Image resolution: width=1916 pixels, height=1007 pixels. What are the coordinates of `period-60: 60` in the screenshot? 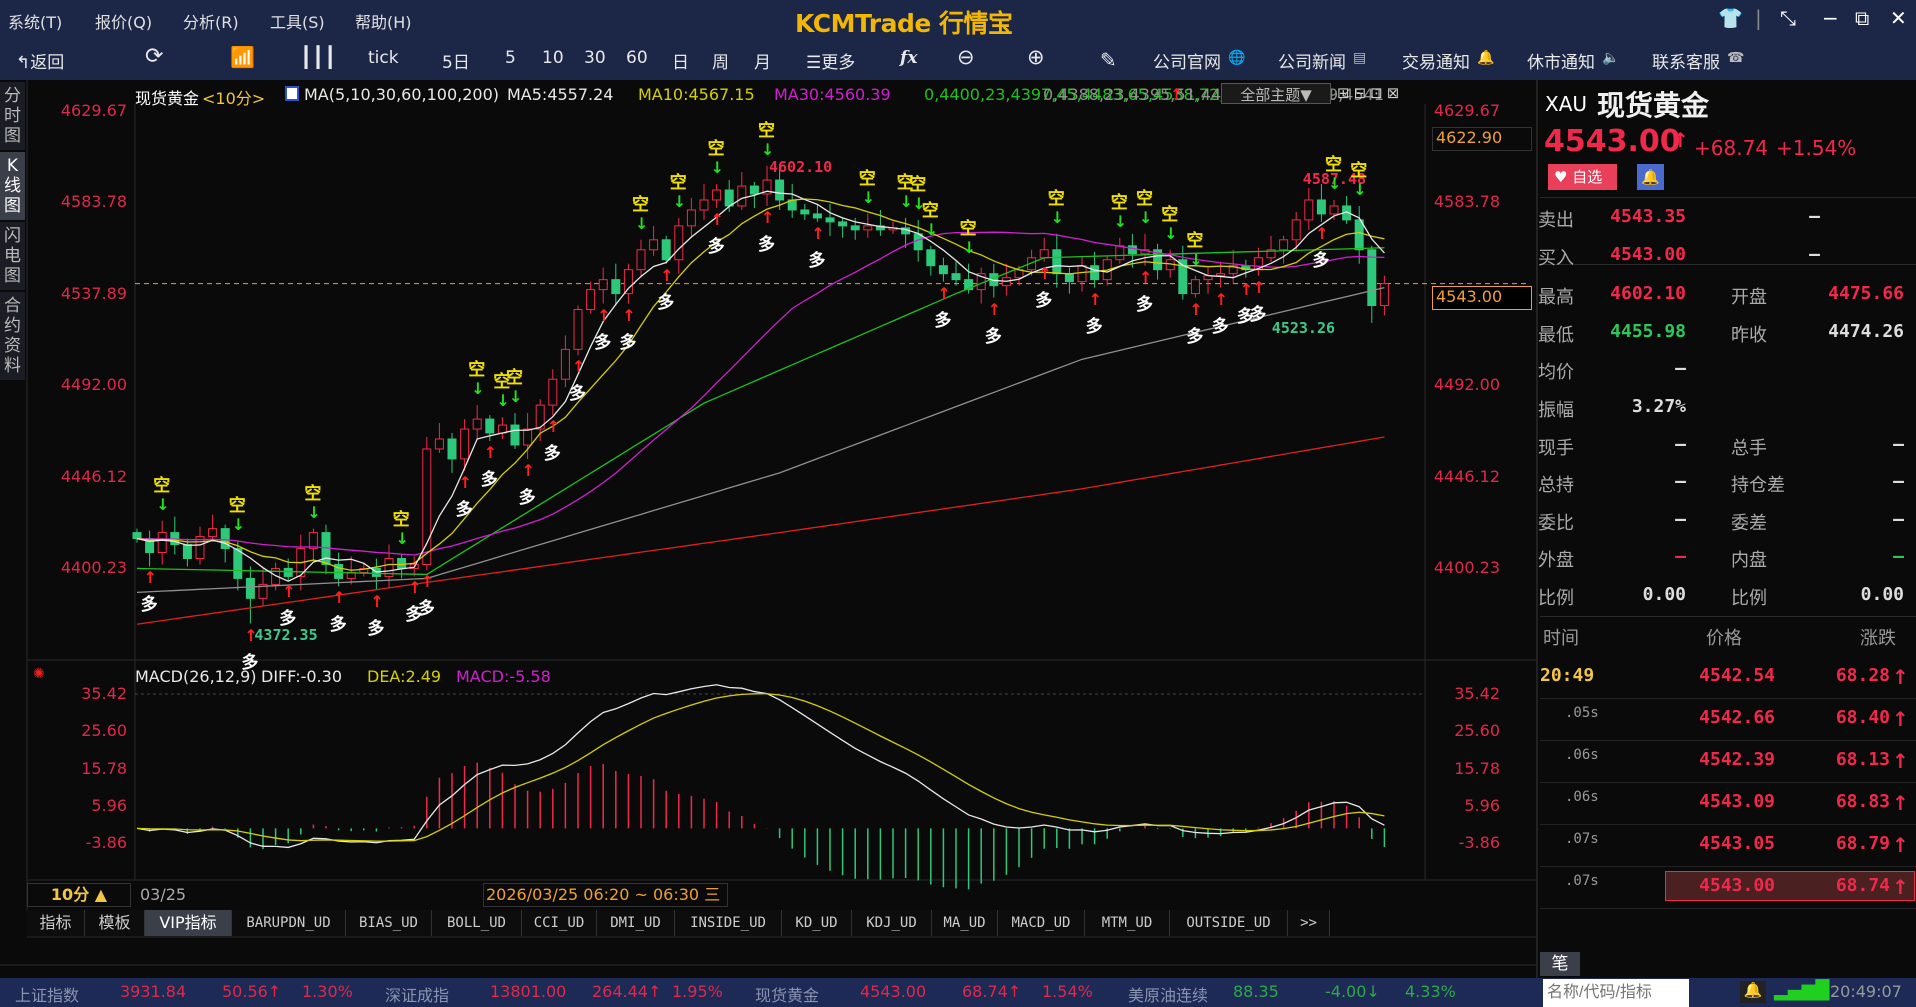 It's located at (637, 58).